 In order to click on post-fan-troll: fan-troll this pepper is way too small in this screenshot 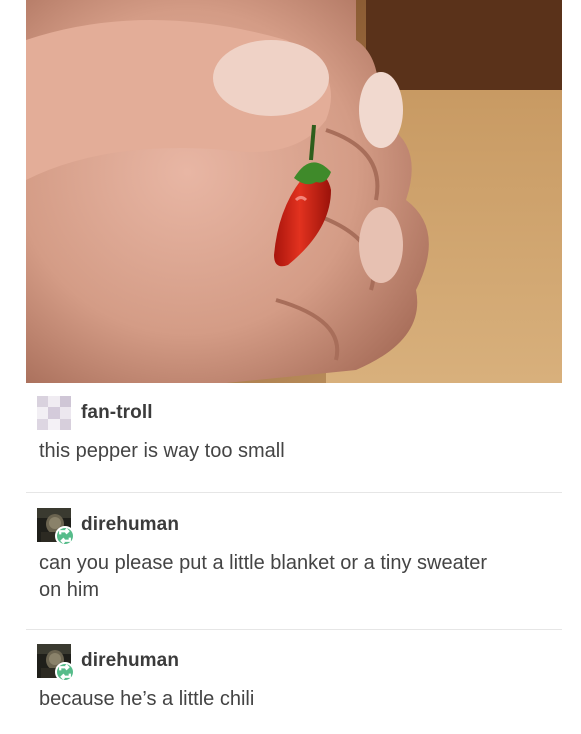, I will do `click(294, 429)`.